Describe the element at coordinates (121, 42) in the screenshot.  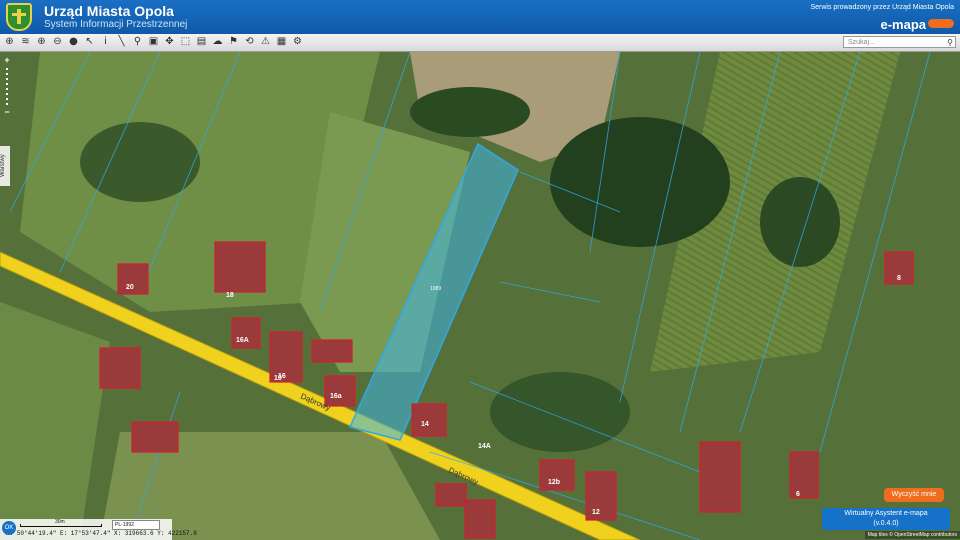
I see `measure-line-icon: ╲` at that location.